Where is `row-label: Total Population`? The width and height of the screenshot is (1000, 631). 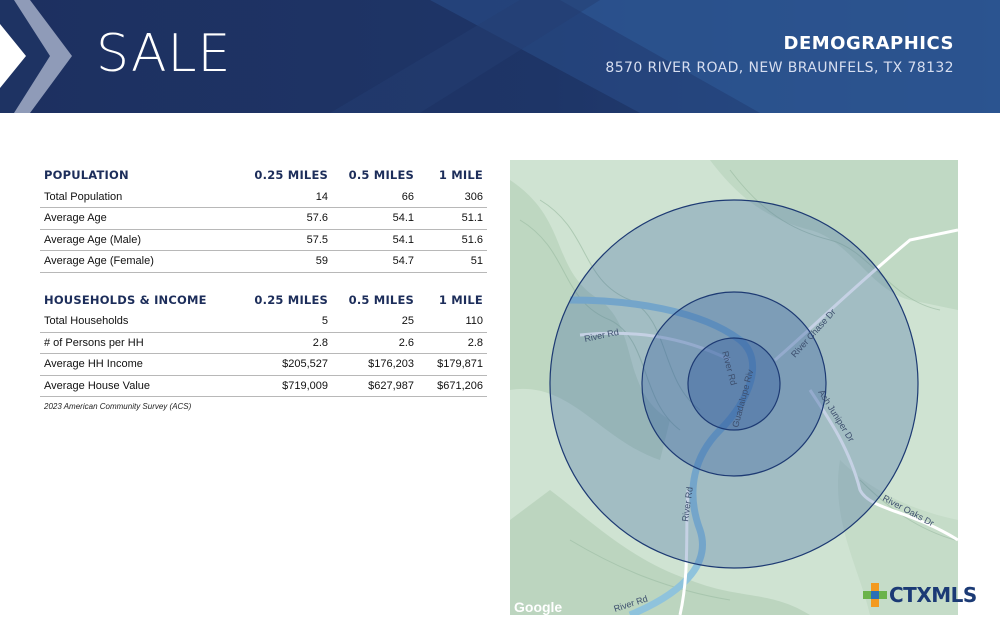 row-label: Total Population is located at coordinates (144, 197).